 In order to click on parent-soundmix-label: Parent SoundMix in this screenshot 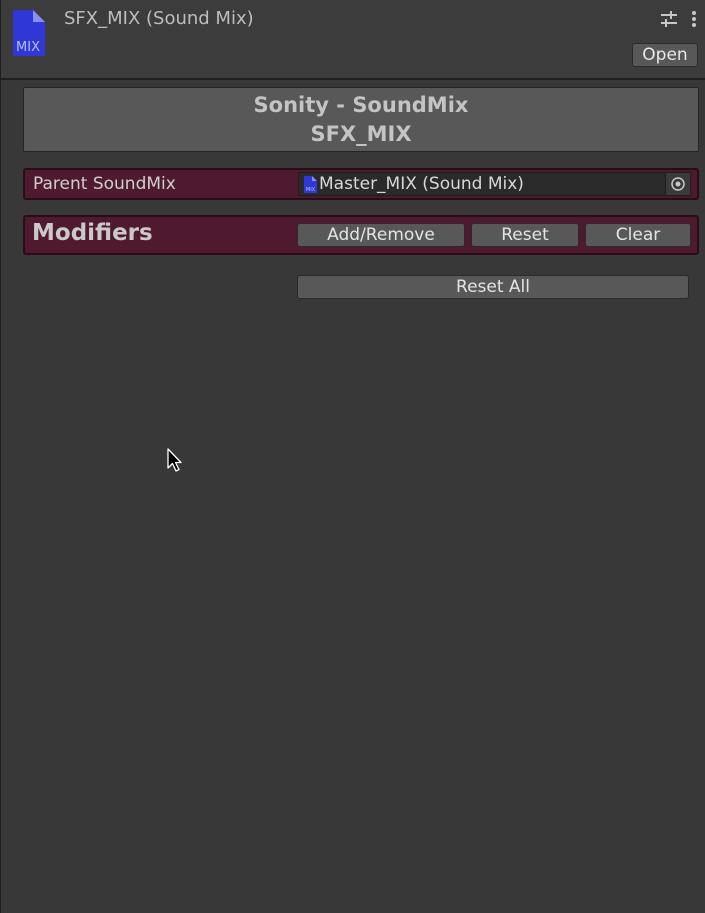, I will do `click(104, 184)`.